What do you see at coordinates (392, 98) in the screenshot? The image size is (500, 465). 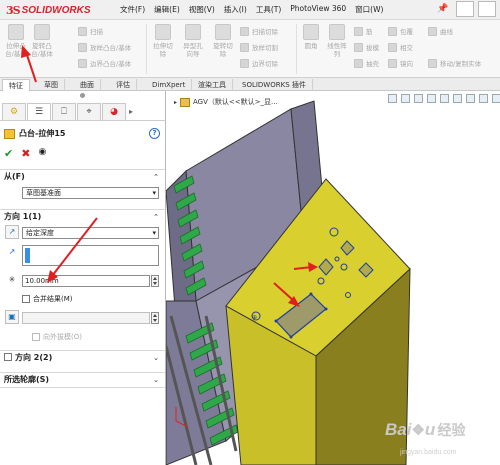 I see `zoom-to-fit-icon` at bounding box center [392, 98].